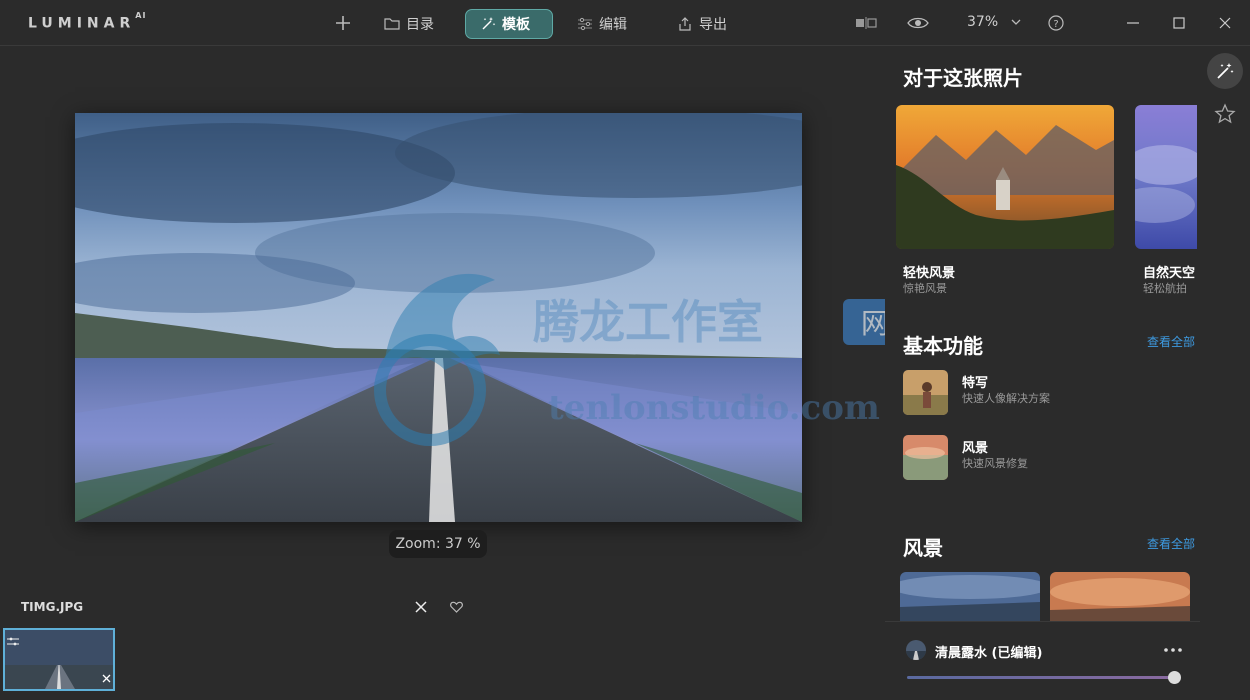 Image resolution: width=1250 pixels, height=700 pixels. I want to click on app-logo: LUMINARAI, so click(87, 21).